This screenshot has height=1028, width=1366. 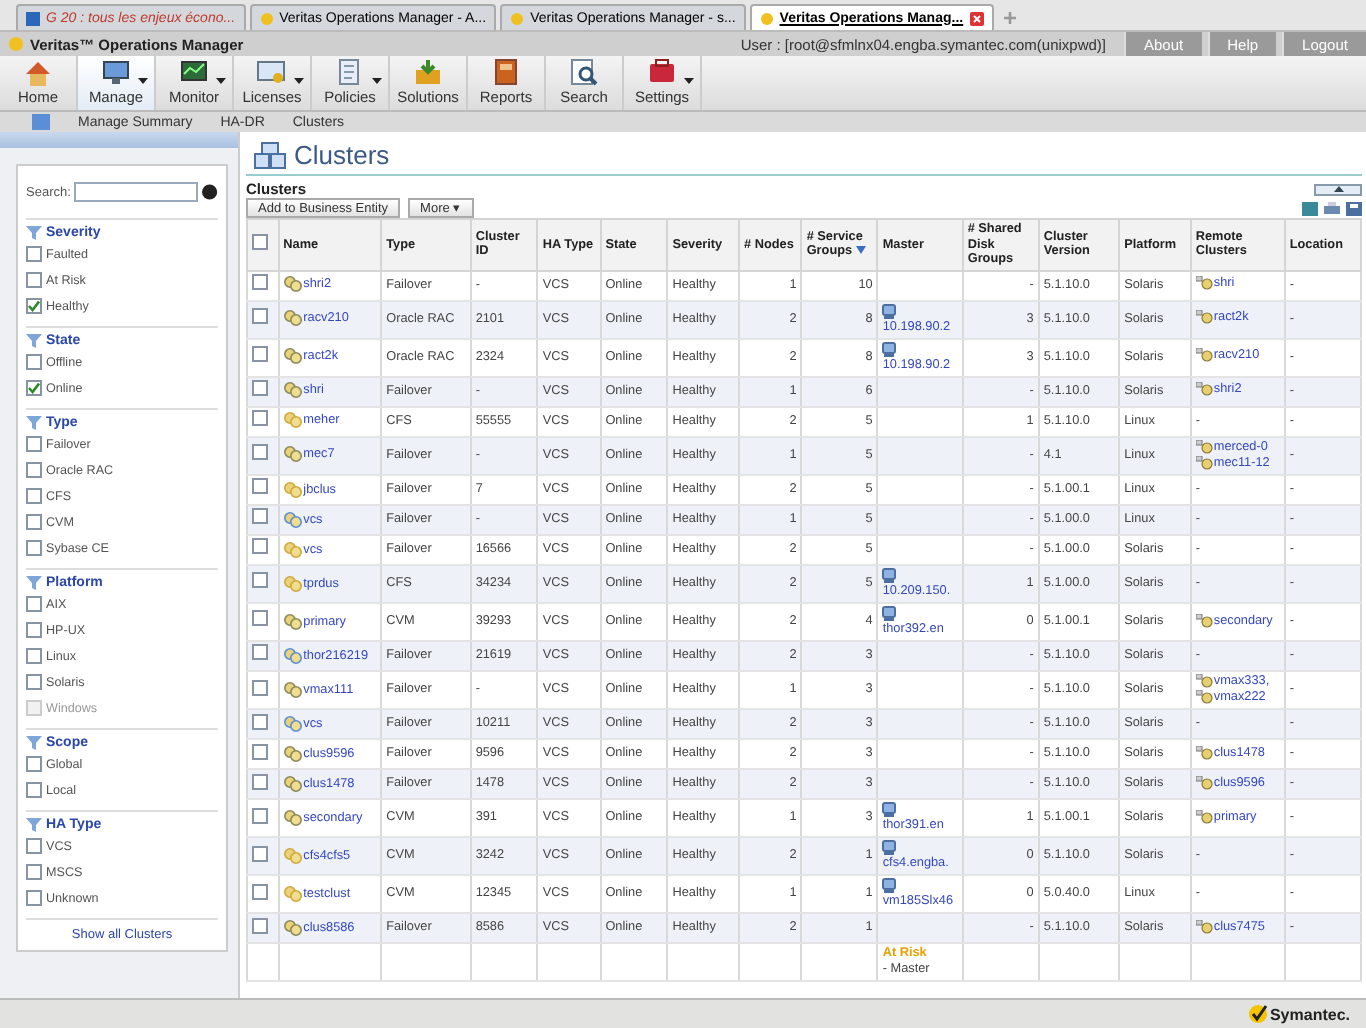 What do you see at coordinates (1309, 1014) in the screenshot?
I see `brand-name: Symantec.` at bounding box center [1309, 1014].